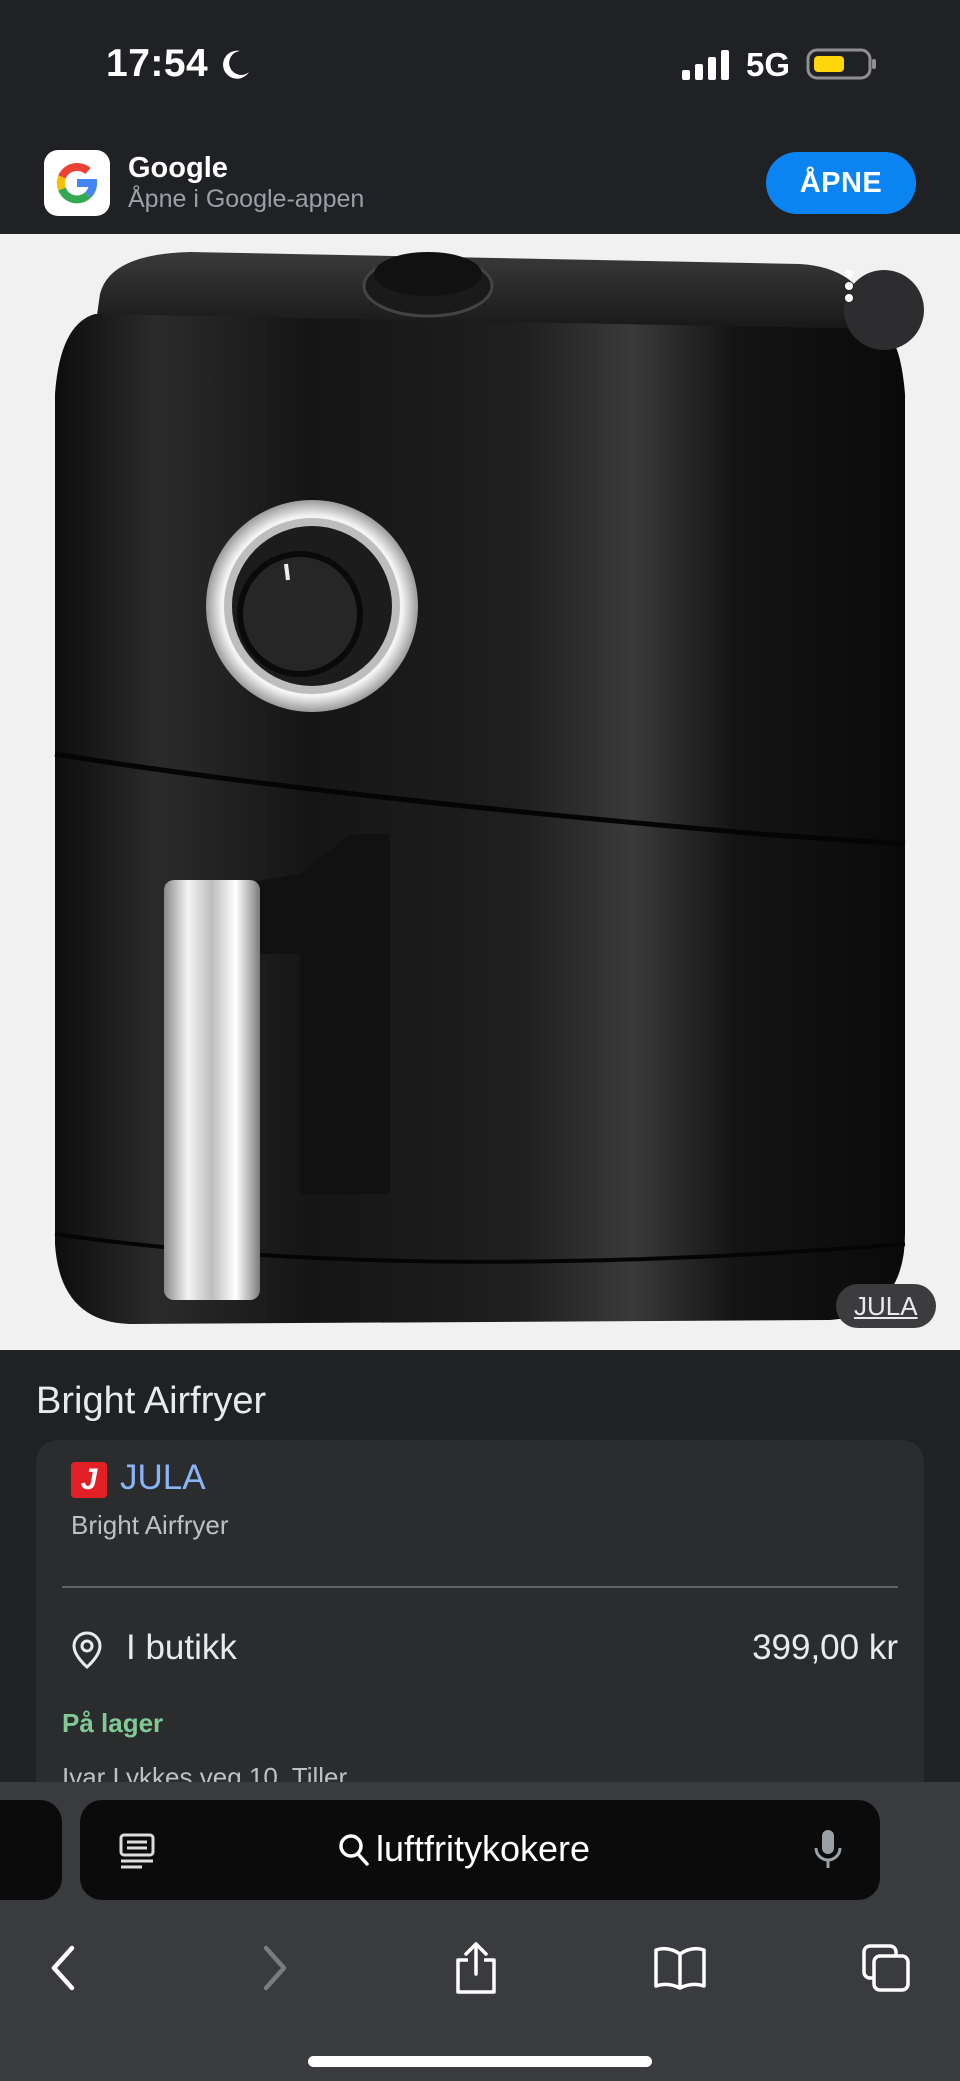 Image resolution: width=960 pixels, height=2081 pixels. I want to click on status-bar: 17:54 5G, so click(480, 65).